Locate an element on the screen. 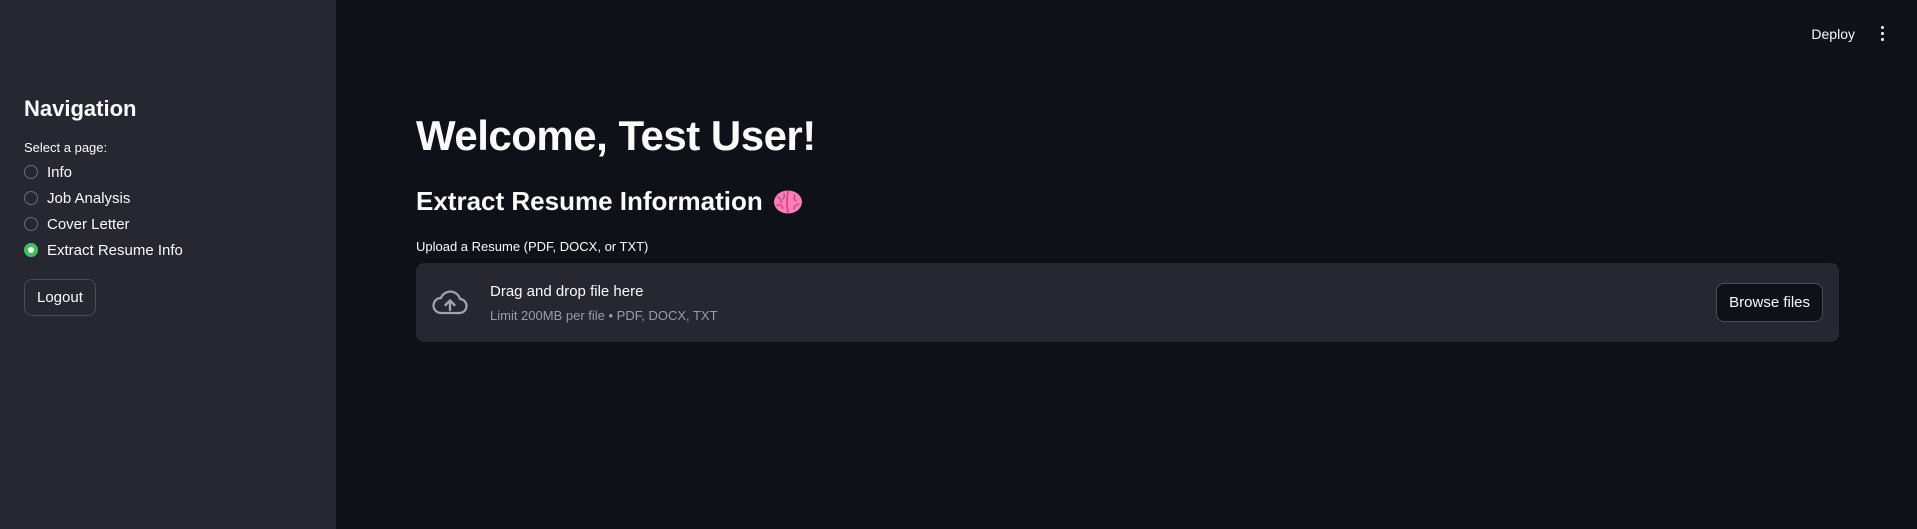 This screenshot has width=1917, height=529. radio-option-job-analysis: Job Analysis is located at coordinates (168, 198).